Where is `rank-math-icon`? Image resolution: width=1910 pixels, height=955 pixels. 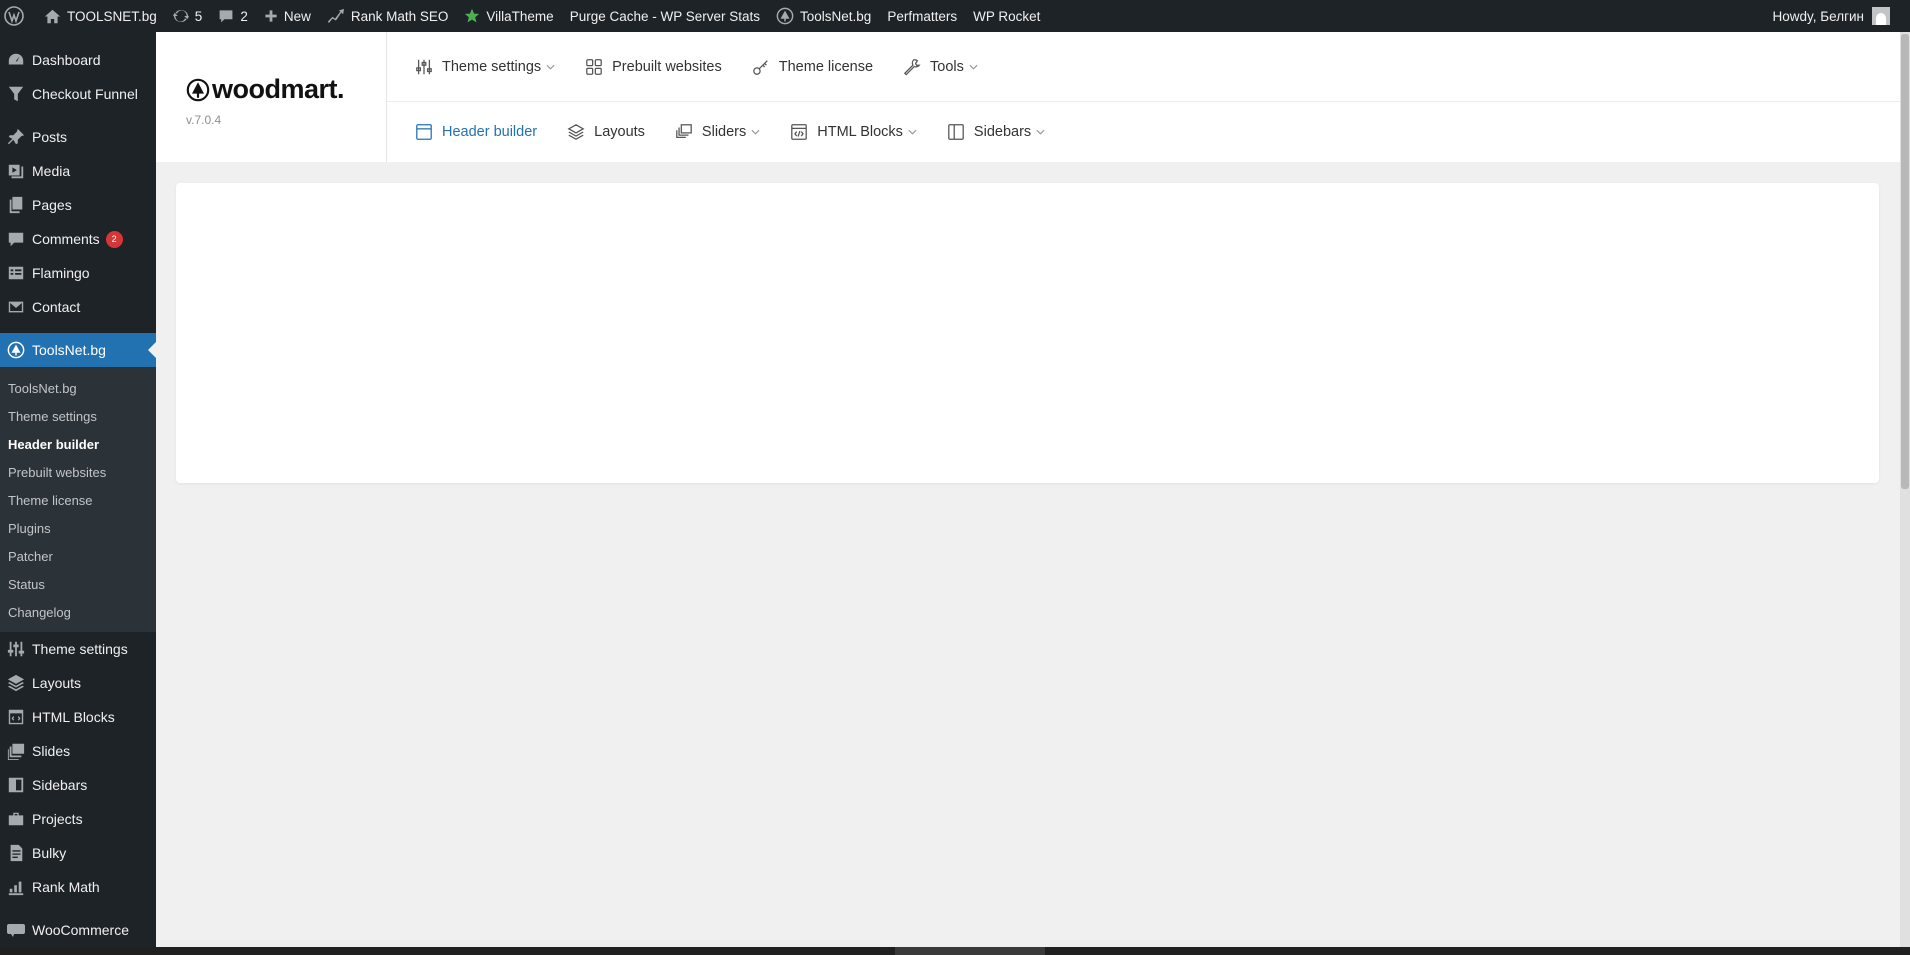
rank-math-icon is located at coordinates (335, 16).